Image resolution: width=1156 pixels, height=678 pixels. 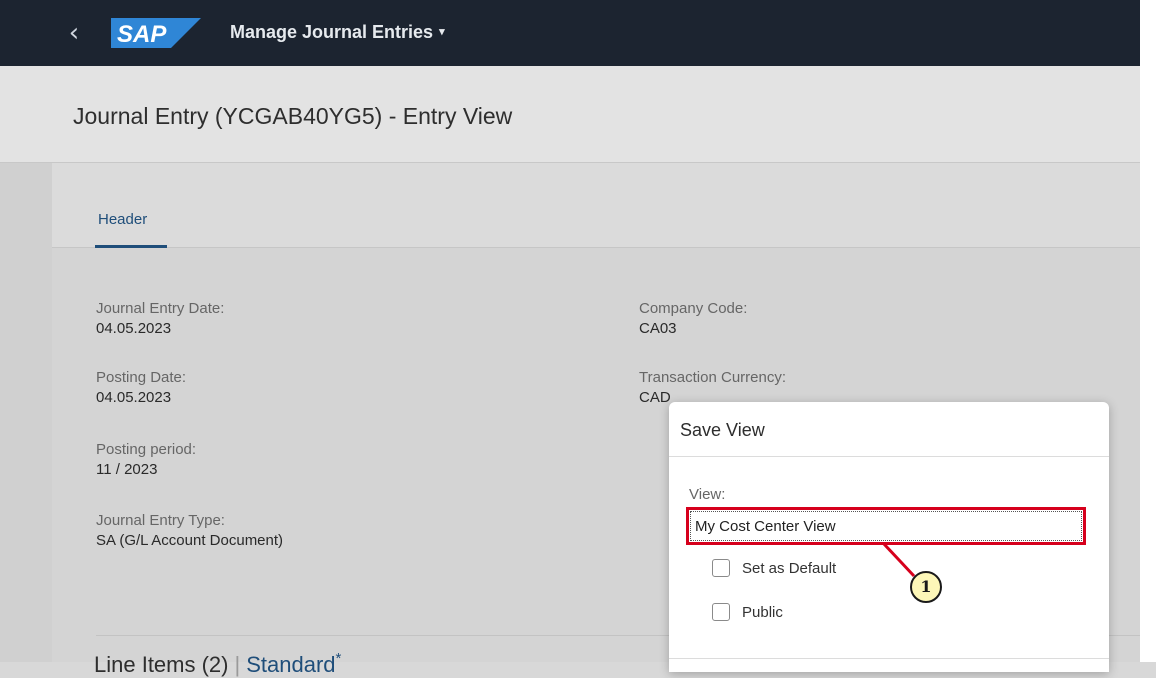 What do you see at coordinates (141, 388) in the screenshot?
I see `field-posting-date: Posting Date: 04.05.2023` at bounding box center [141, 388].